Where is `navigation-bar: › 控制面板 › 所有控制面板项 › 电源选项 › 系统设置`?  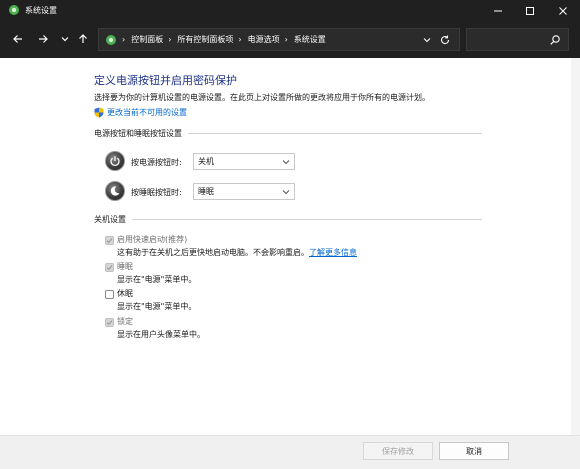
navigation-bar: › 控制面板 › 所有控制面板项 › 电源选项 › 系统设置 is located at coordinates (290, 39).